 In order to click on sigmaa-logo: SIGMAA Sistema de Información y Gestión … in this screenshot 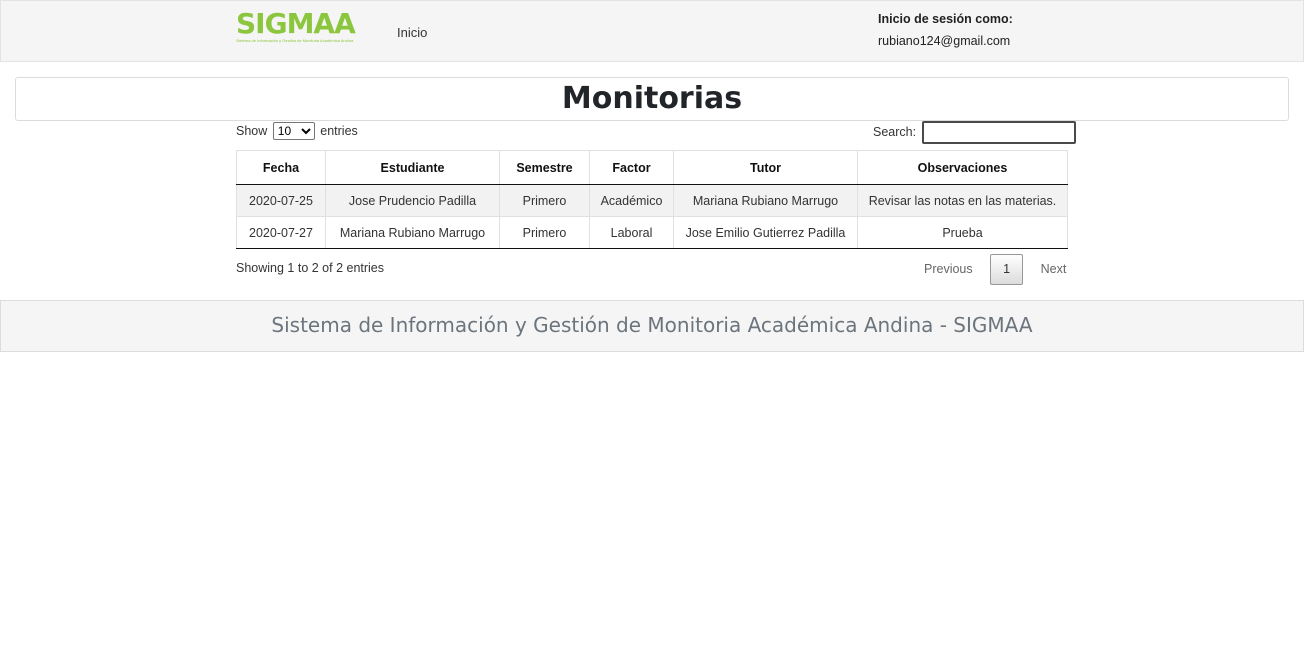, I will do `click(298, 29)`.